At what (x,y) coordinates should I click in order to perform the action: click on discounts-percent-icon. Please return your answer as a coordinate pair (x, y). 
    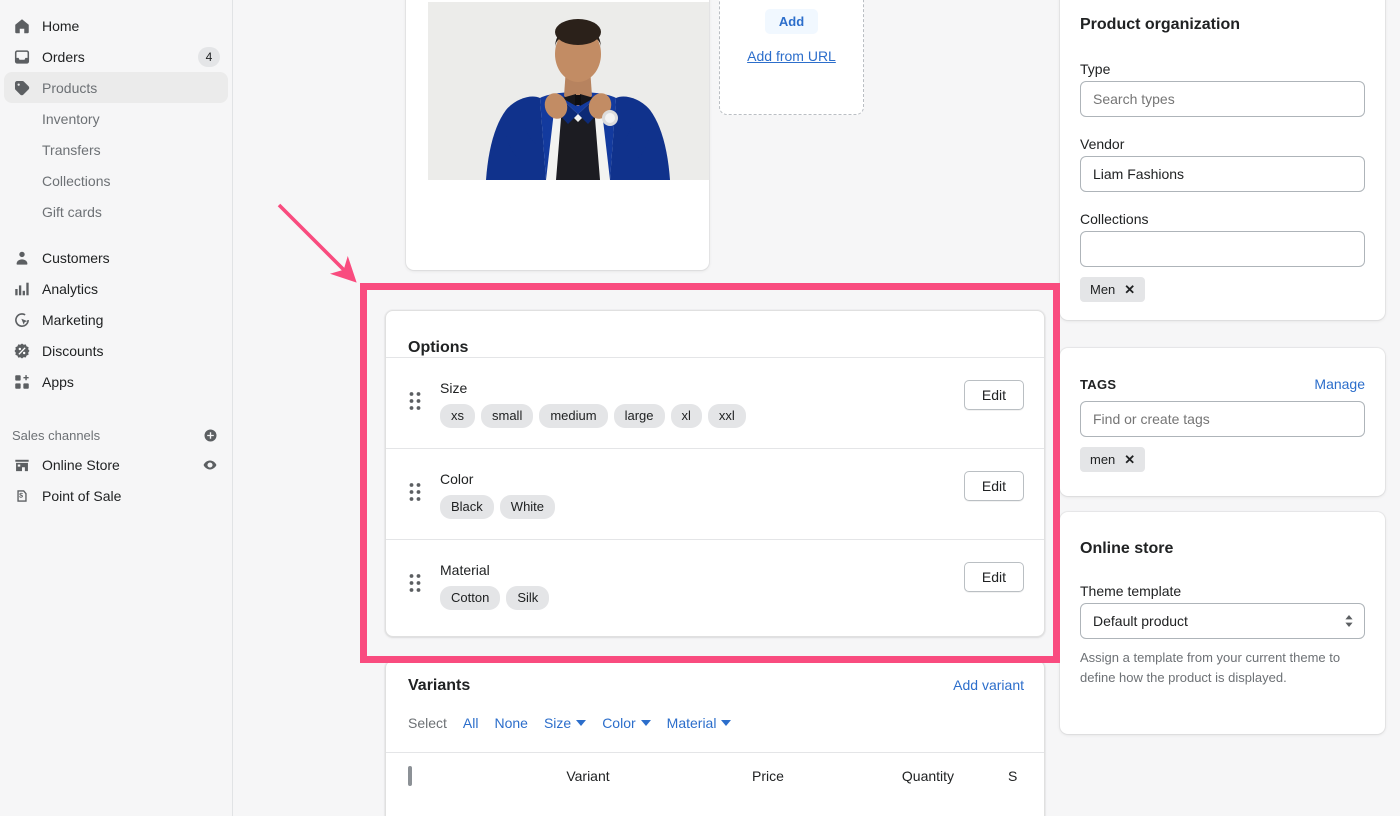
    Looking at the image, I should click on (22, 351).